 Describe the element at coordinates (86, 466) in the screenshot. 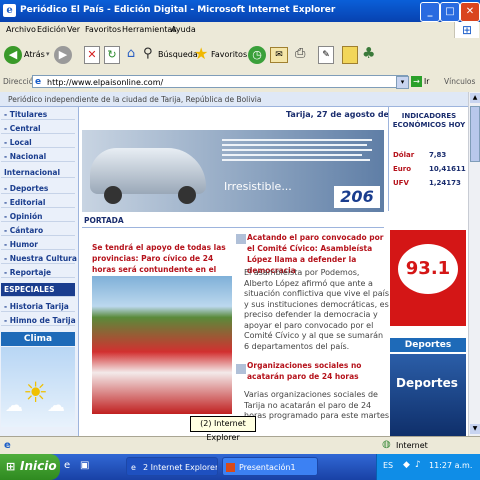

I see `quicklaunch-desktop-icon: ▣` at that location.